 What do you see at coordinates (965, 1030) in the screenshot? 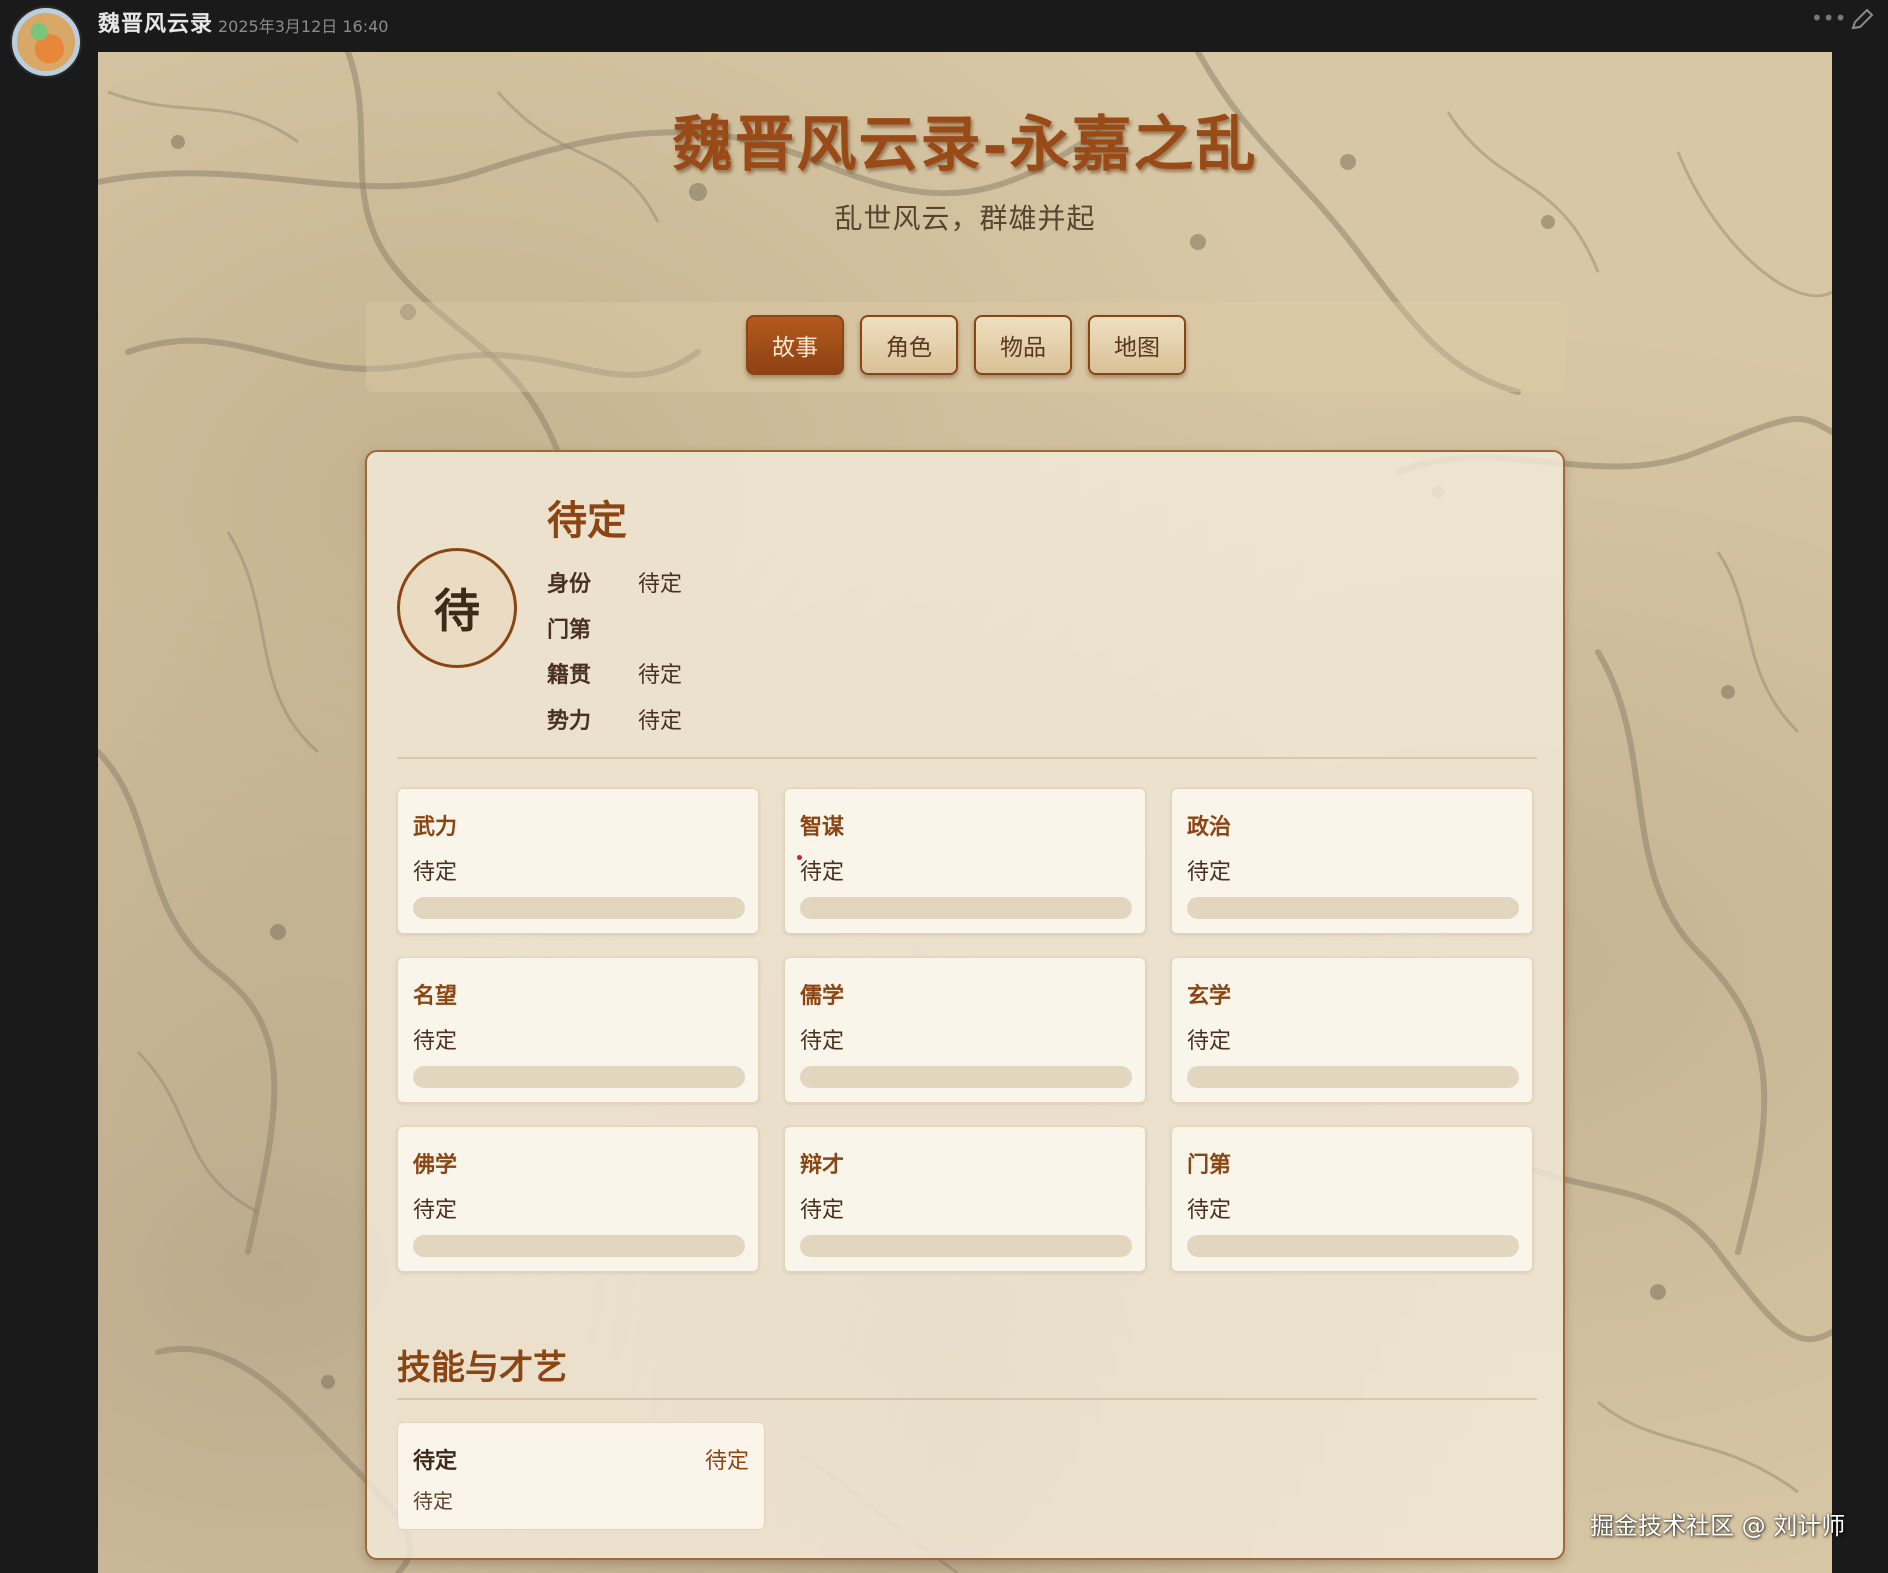
I see `stat-card: 儒学 待定` at bounding box center [965, 1030].